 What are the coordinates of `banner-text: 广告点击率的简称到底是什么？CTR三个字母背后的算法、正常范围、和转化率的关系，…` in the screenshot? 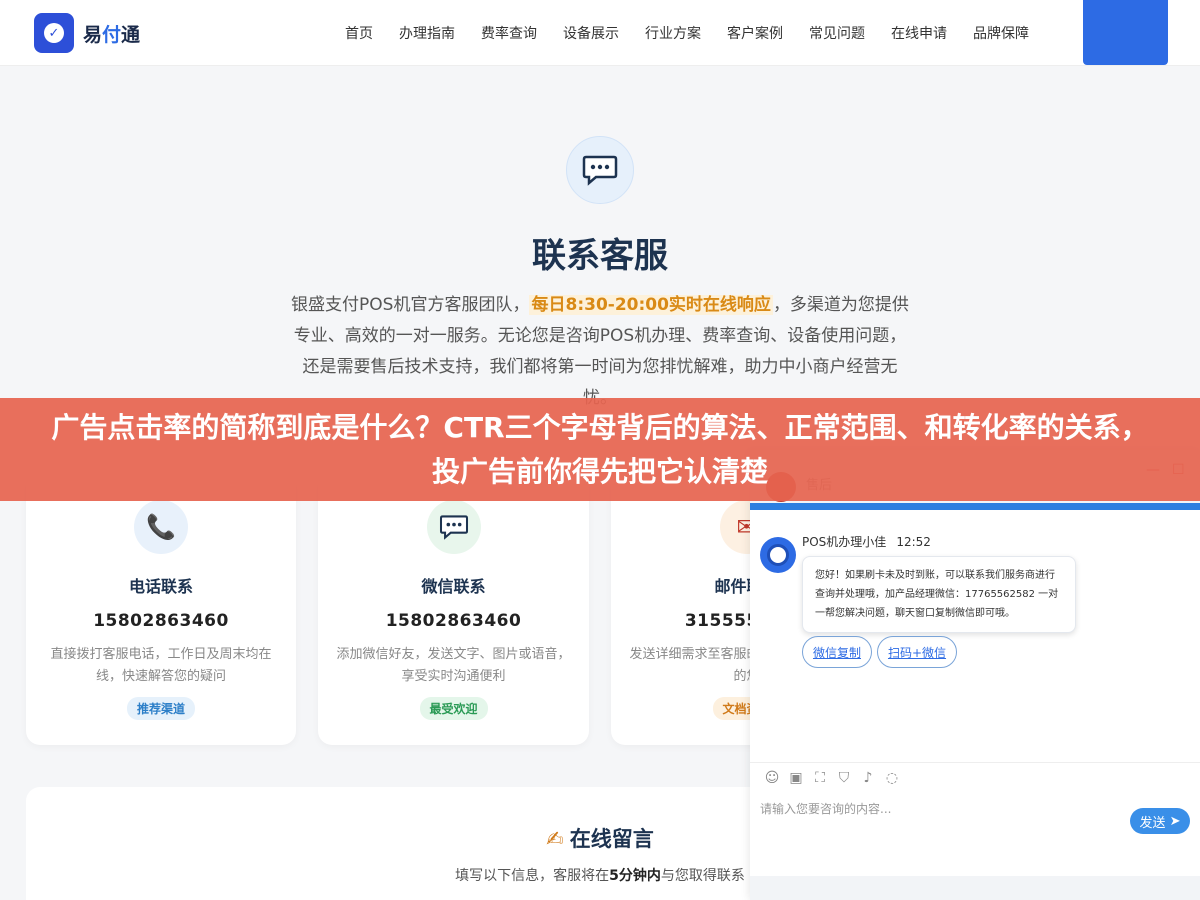 It's located at (600, 449).